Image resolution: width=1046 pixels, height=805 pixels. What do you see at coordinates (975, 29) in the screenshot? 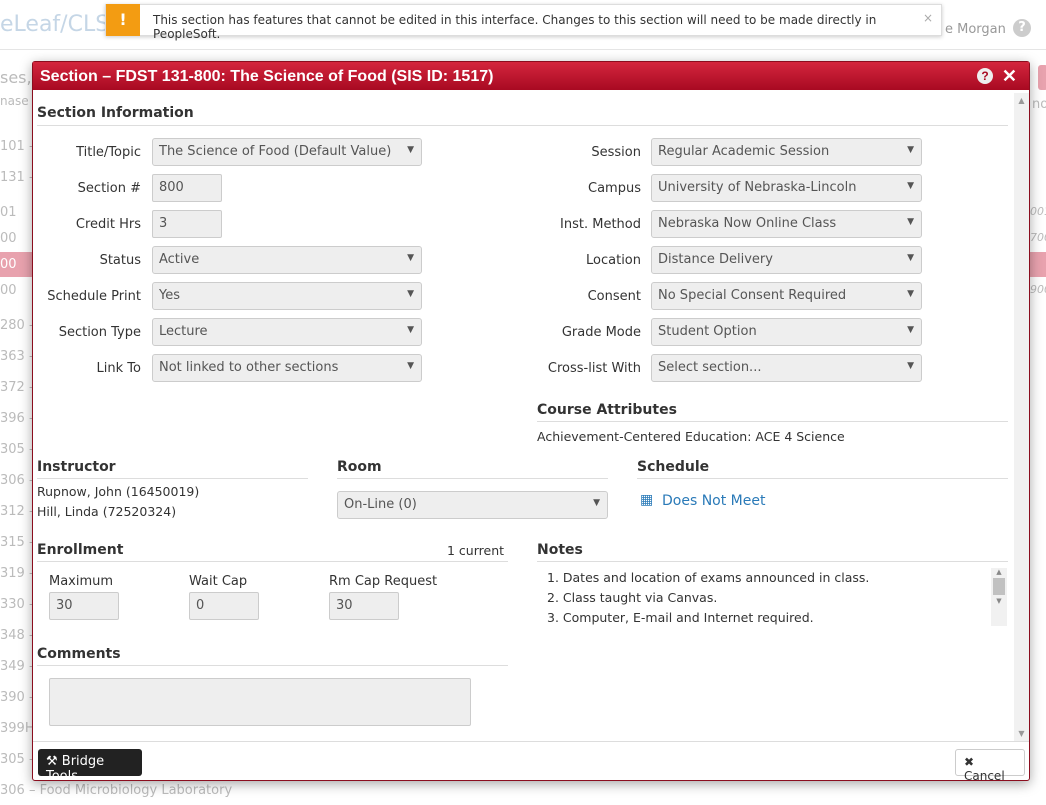
I see `user-name: e Morgan` at bounding box center [975, 29].